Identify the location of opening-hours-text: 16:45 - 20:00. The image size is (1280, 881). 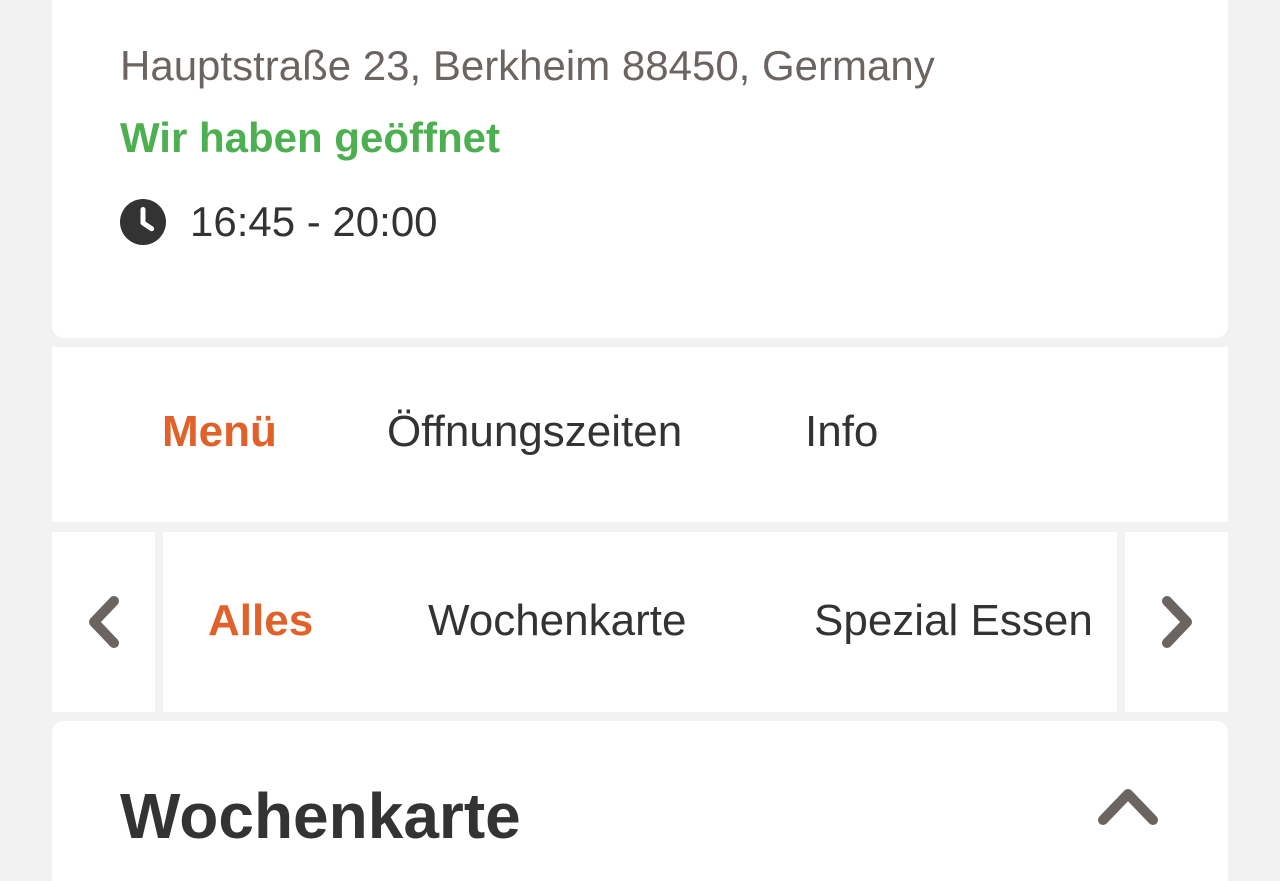
(314, 221).